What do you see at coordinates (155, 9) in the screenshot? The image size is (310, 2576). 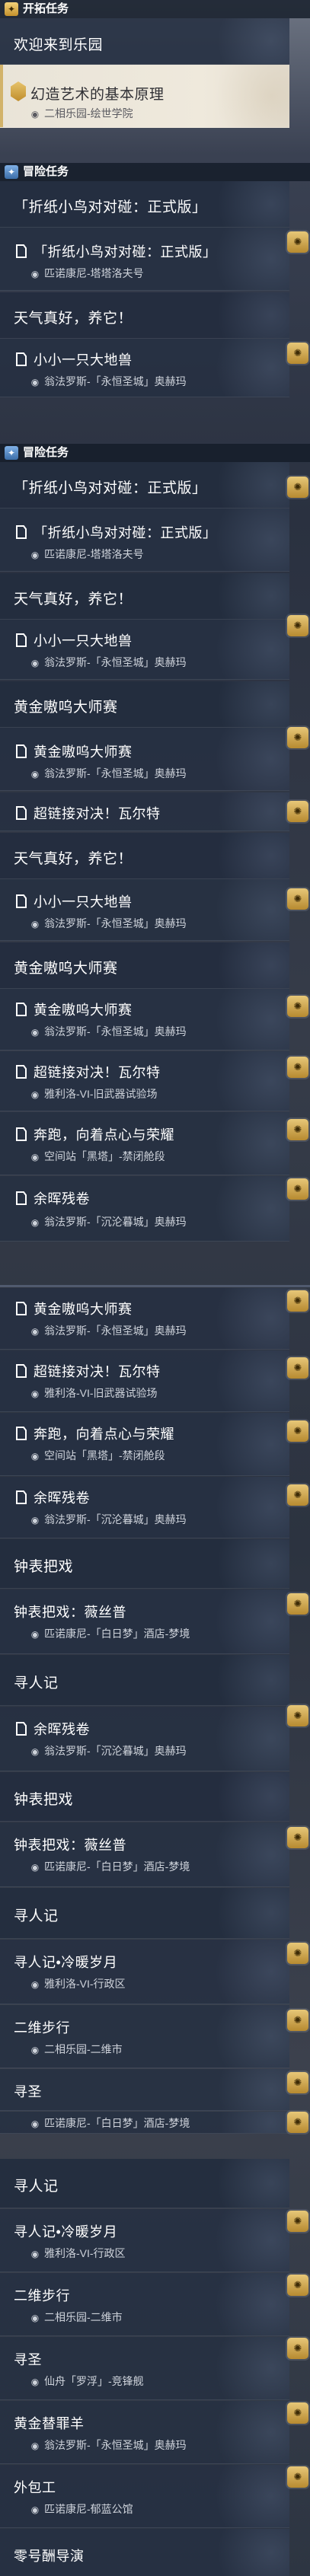 I see `section-header-pioneer: ✦ 开拓任务` at bounding box center [155, 9].